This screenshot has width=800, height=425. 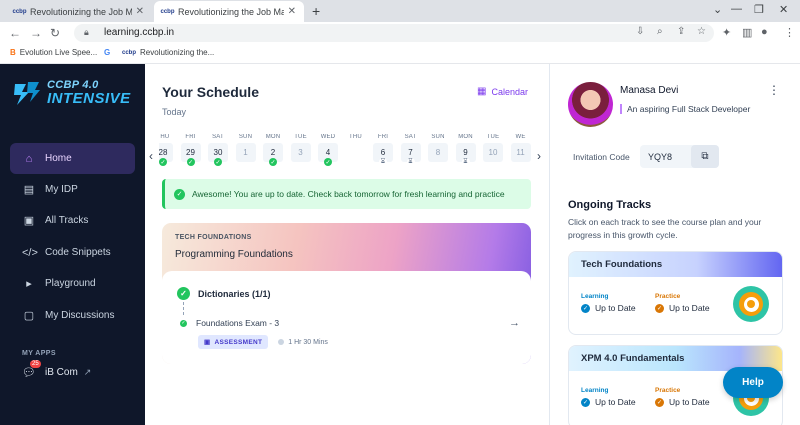 What do you see at coordinates (87, 372) in the screenshot?
I see `external-link-icon: ↗` at bounding box center [87, 372].